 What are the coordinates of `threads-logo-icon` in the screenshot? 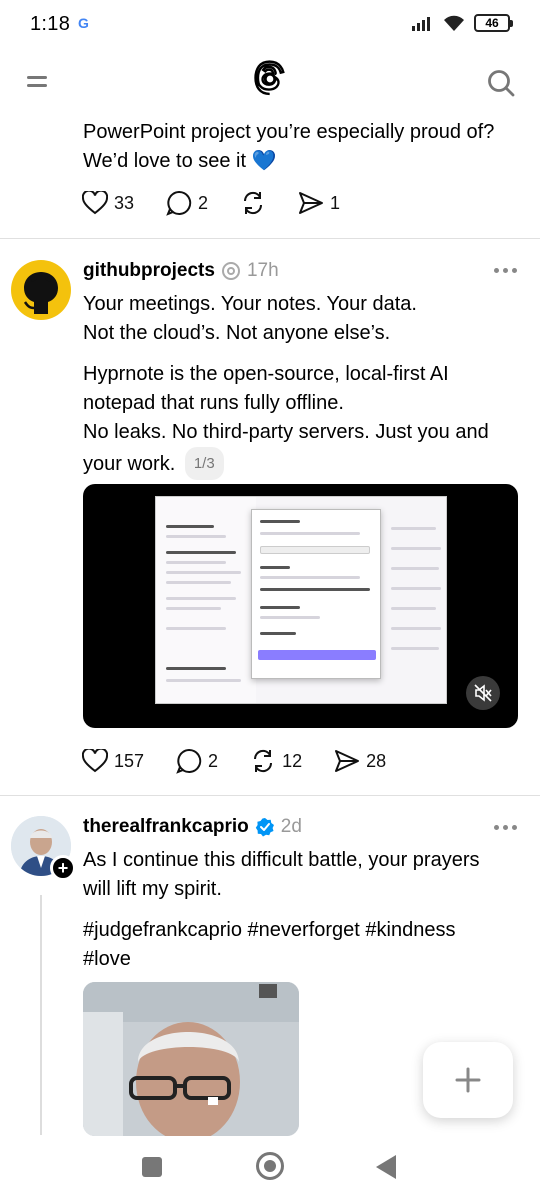 It's located at (270, 79).